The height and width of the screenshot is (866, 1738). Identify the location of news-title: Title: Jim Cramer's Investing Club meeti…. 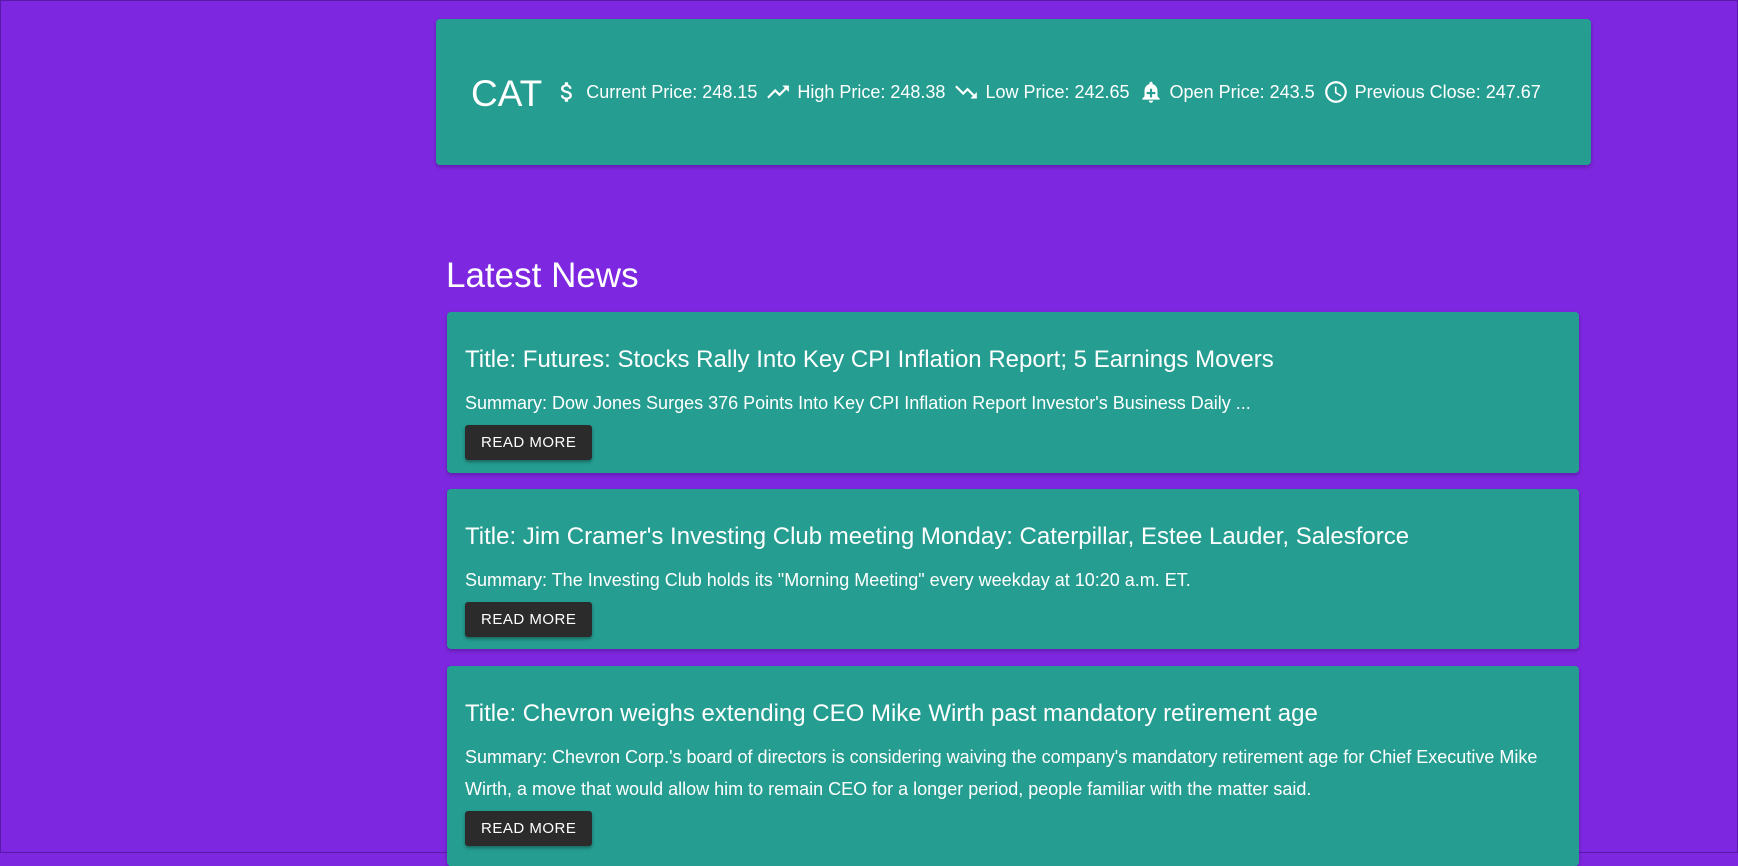
(937, 536).